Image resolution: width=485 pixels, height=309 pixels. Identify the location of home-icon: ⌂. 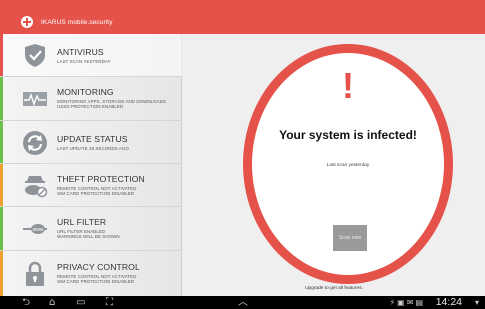
(52, 302).